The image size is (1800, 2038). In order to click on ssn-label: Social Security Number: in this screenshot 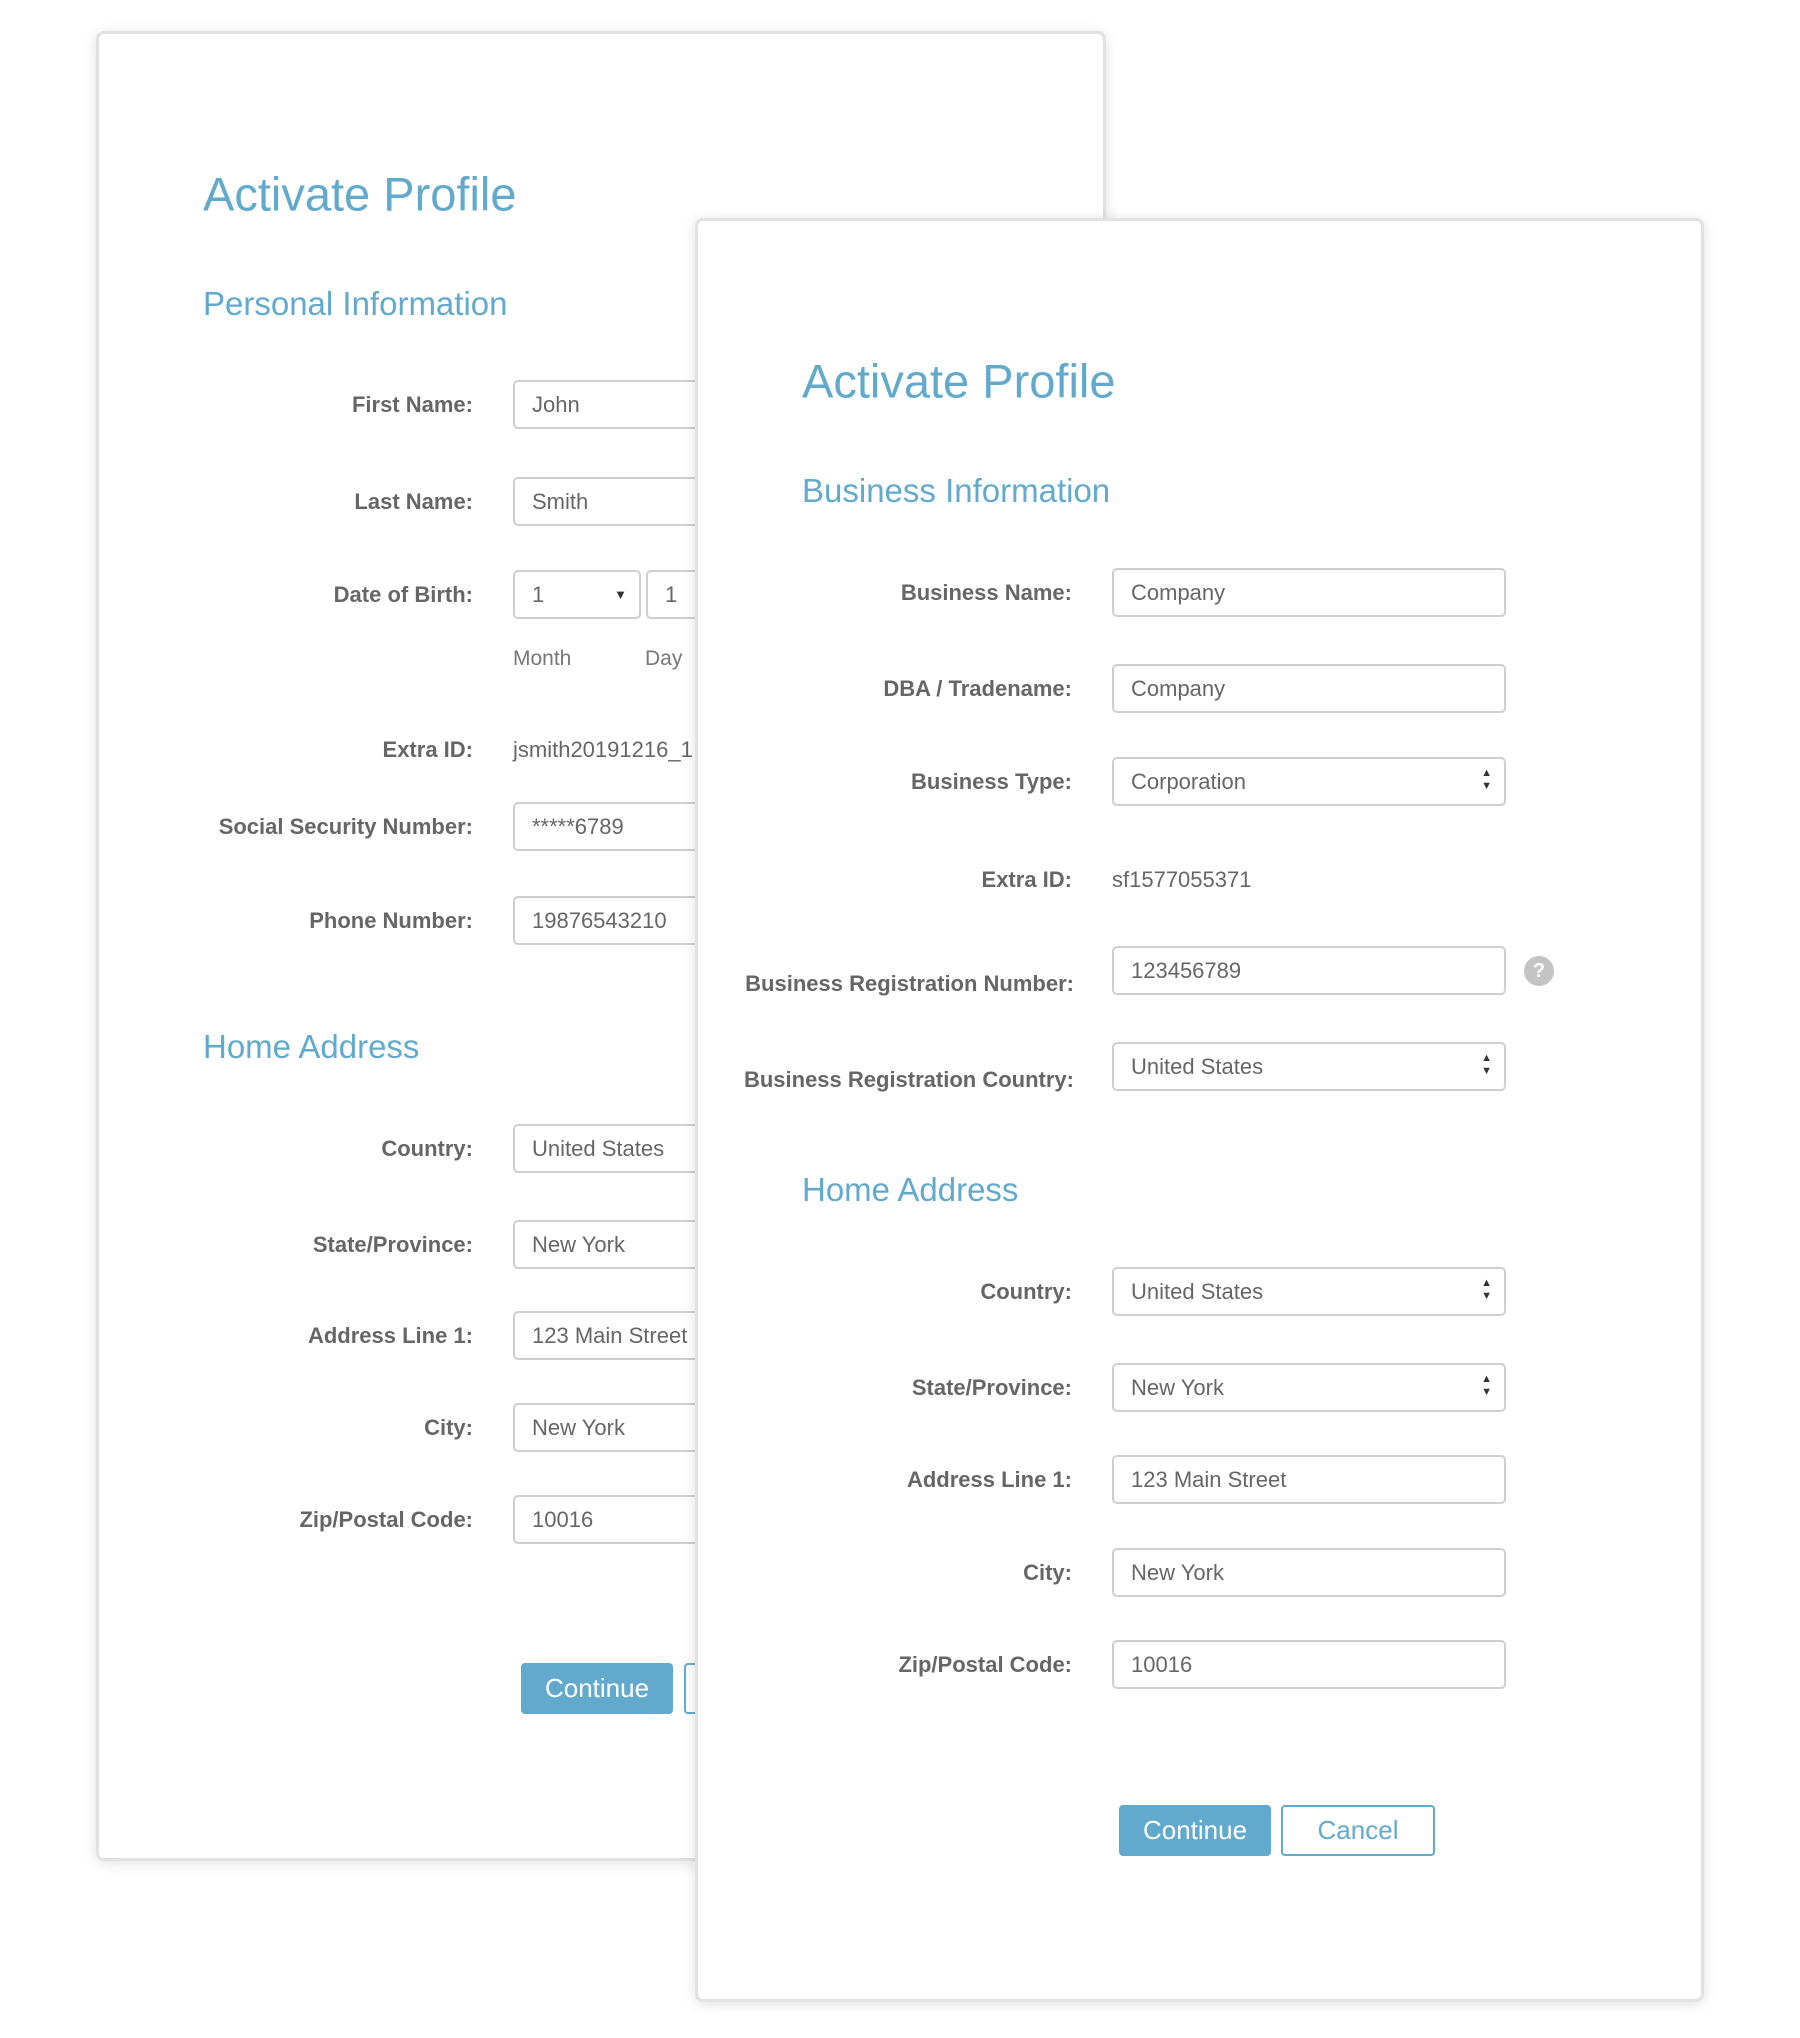, I will do `click(345, 826)`.